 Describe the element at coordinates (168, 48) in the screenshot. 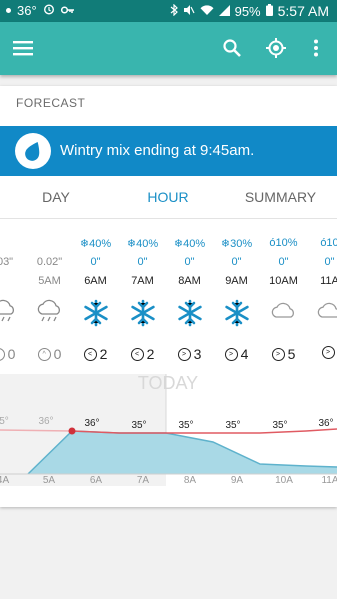

I see `app-bar` at that location.